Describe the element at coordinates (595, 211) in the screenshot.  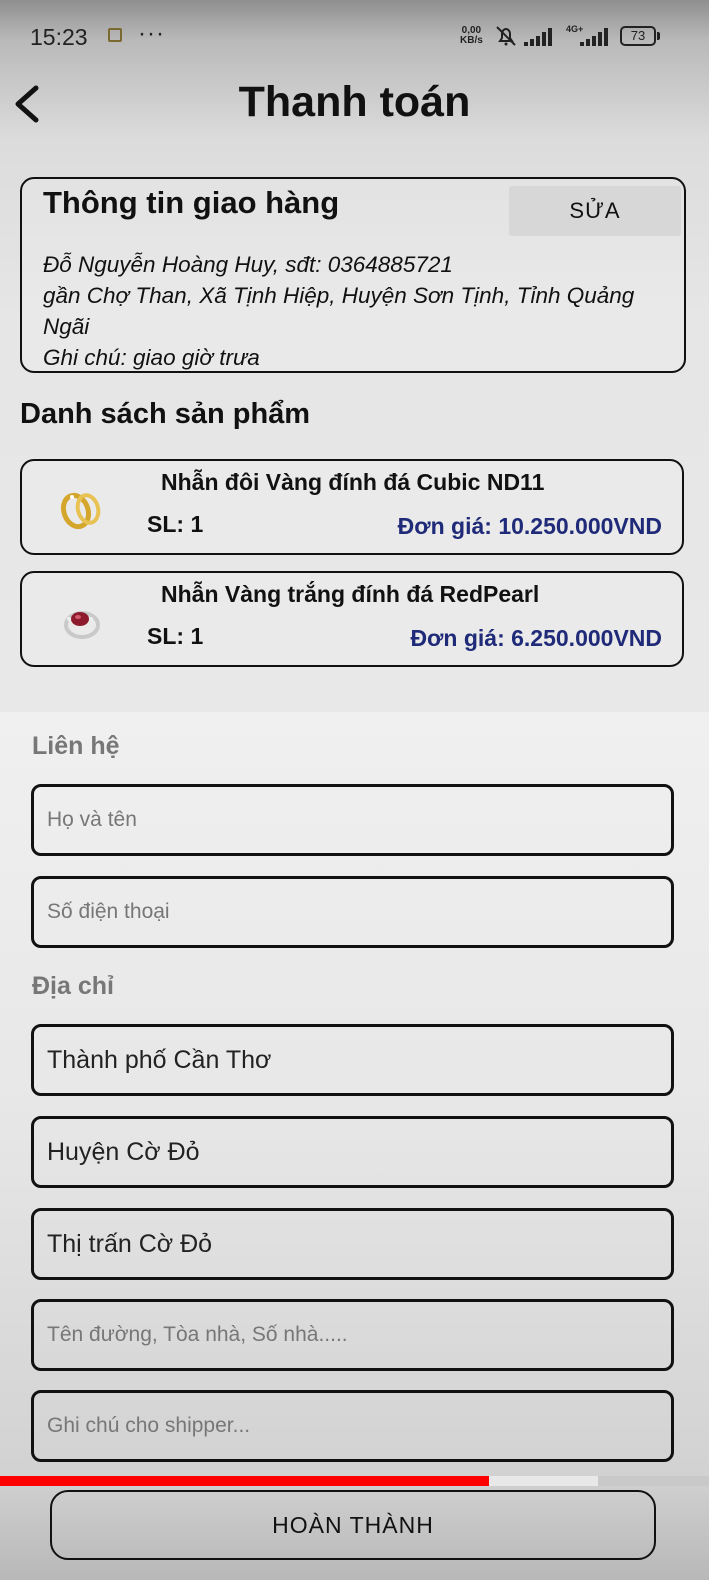
I see `edit-button: SỬA` at that location.